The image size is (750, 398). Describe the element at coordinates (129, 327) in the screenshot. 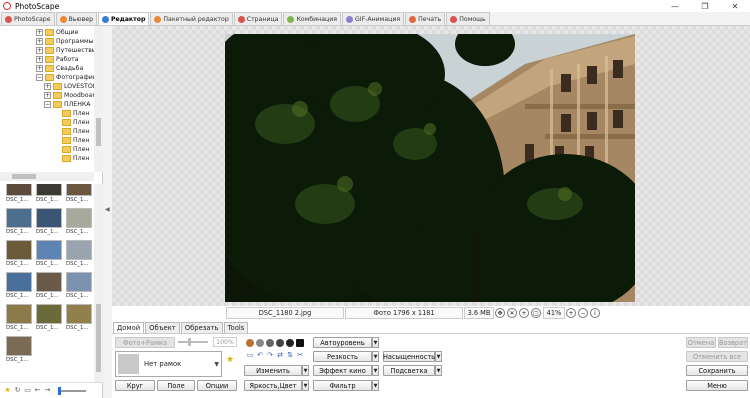

I see `editor-tab-0: Домой` at that location.